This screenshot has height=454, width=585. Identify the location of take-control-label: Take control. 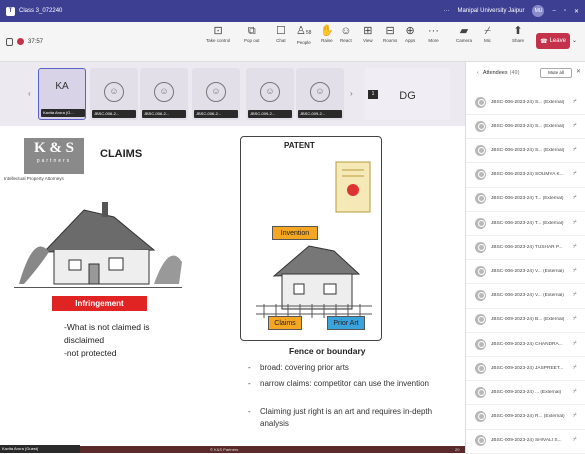
(218, 40).